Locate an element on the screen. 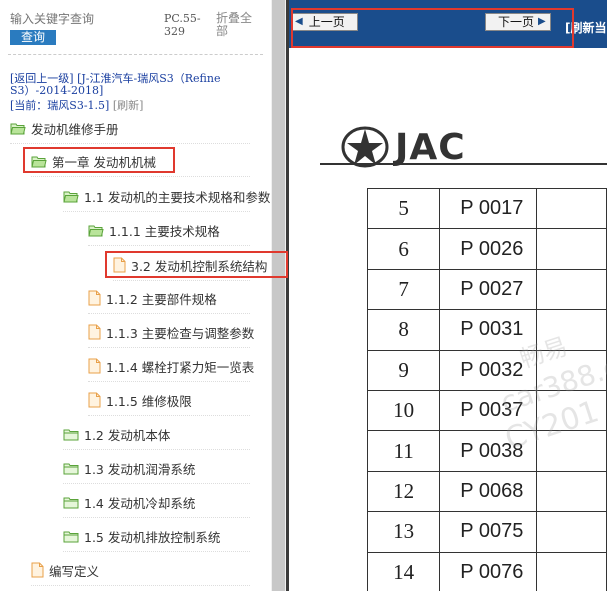  row-number: 14 is located at coordinates (403, 571).